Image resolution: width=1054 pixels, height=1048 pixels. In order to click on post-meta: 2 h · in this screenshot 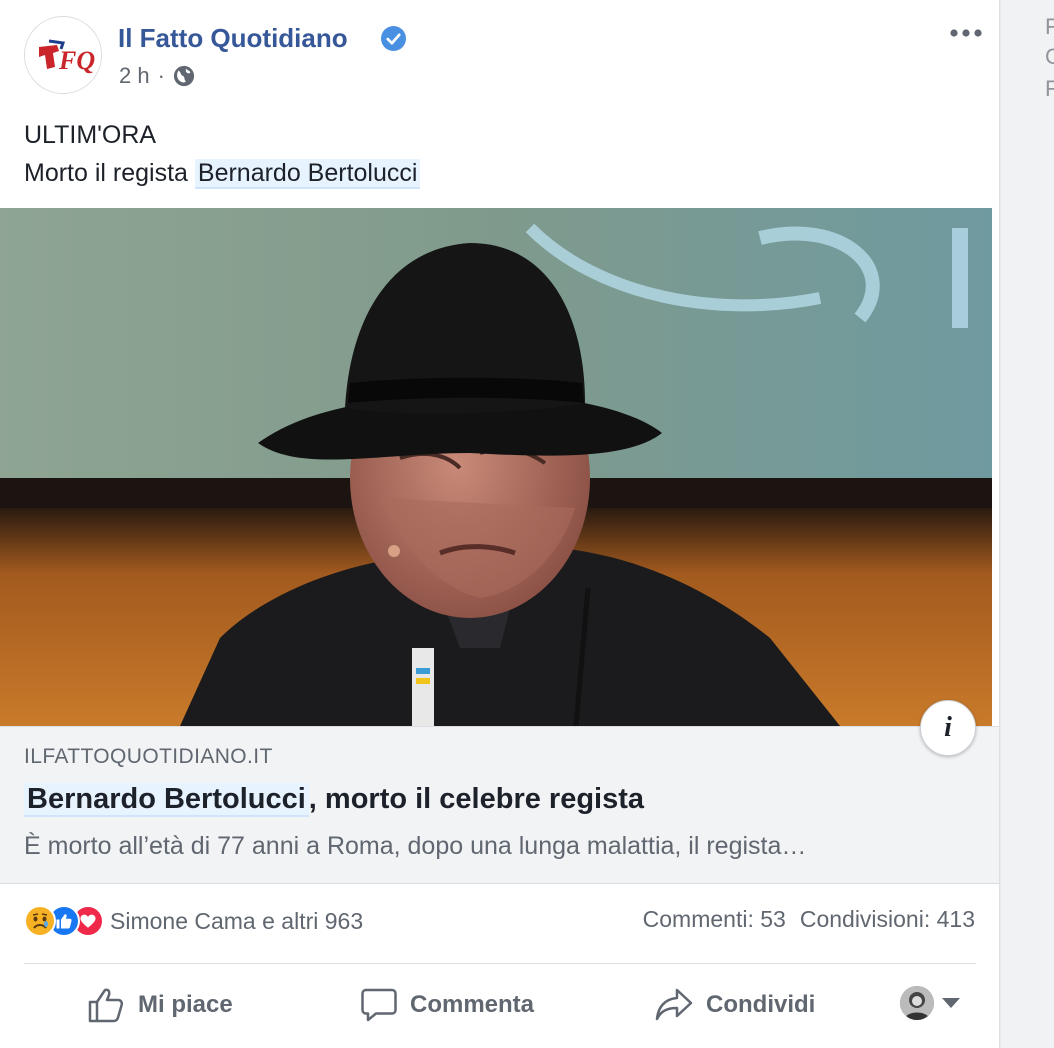, I will do `click(157, 76)`.